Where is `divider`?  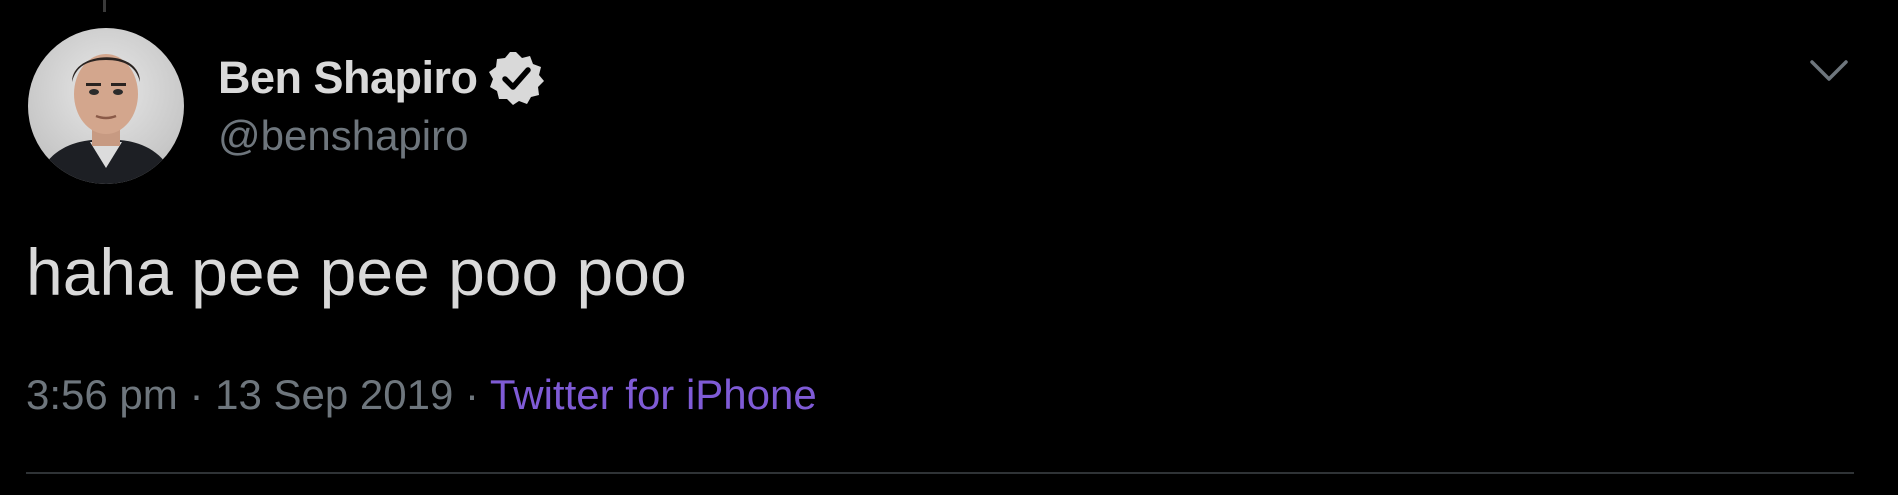 divider is located at coordinates (940, 473).